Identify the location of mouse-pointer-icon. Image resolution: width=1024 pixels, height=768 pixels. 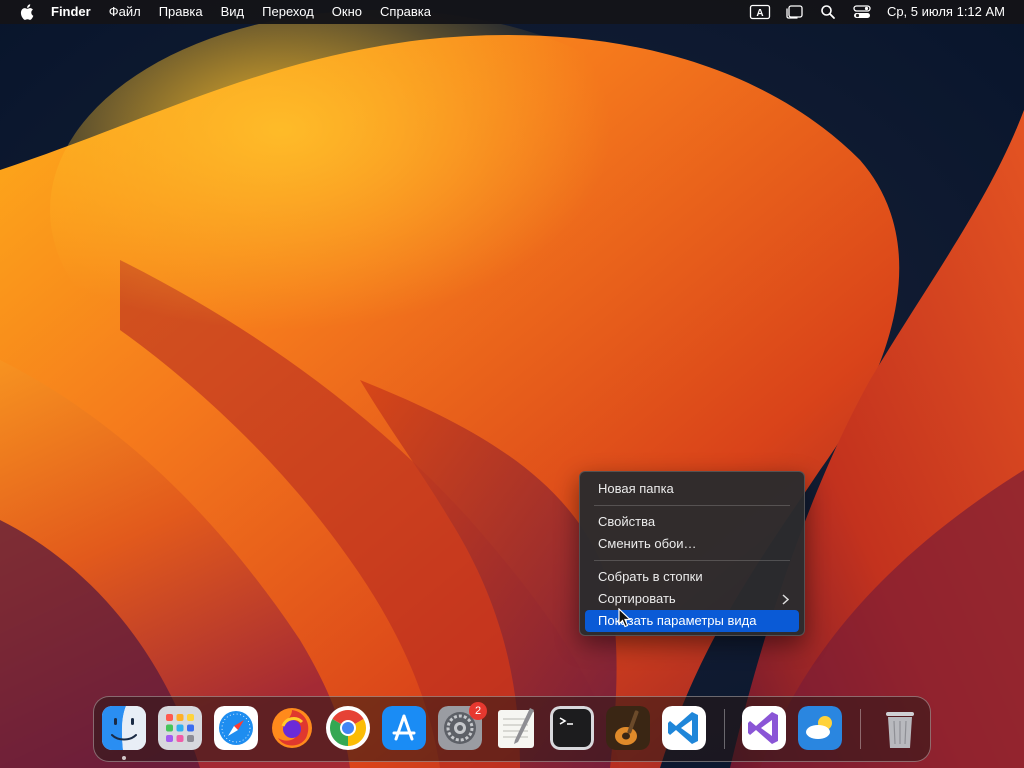
(625, 618).